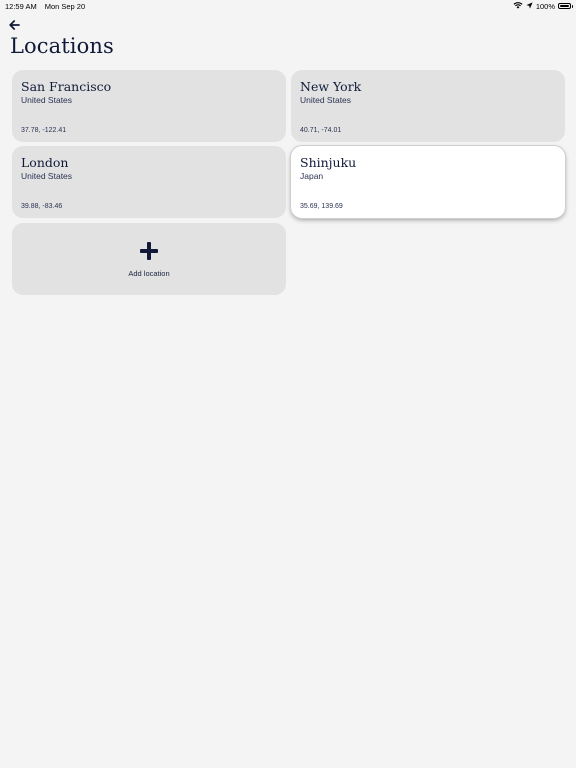  I want to click on location-name: San Francisco, so click(66, 86).